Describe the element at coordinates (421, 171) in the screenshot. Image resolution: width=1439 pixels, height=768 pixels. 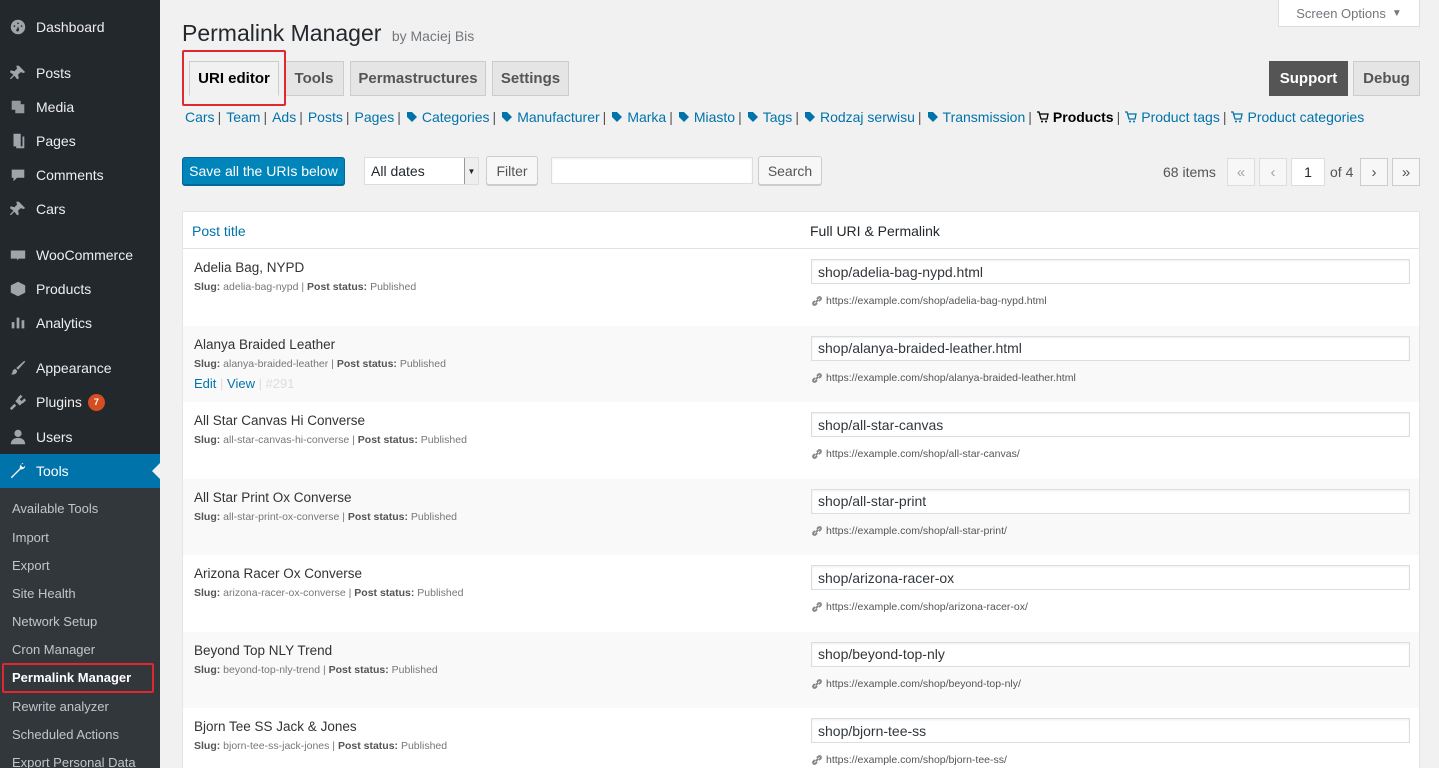
I see `dates-select: All dates ▼` at that location.